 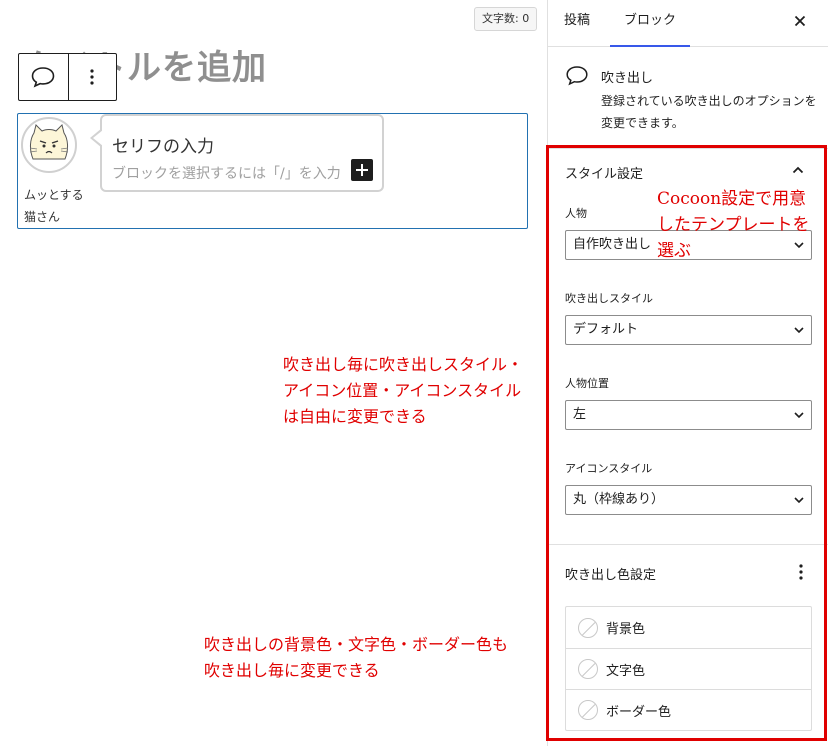 What do you see at coordinates (237, 153) in the screenshot?
I see `speech-bubble: セリフの入力 ブロックを選択するには「/」を入力` at bounding box center [237, 153].